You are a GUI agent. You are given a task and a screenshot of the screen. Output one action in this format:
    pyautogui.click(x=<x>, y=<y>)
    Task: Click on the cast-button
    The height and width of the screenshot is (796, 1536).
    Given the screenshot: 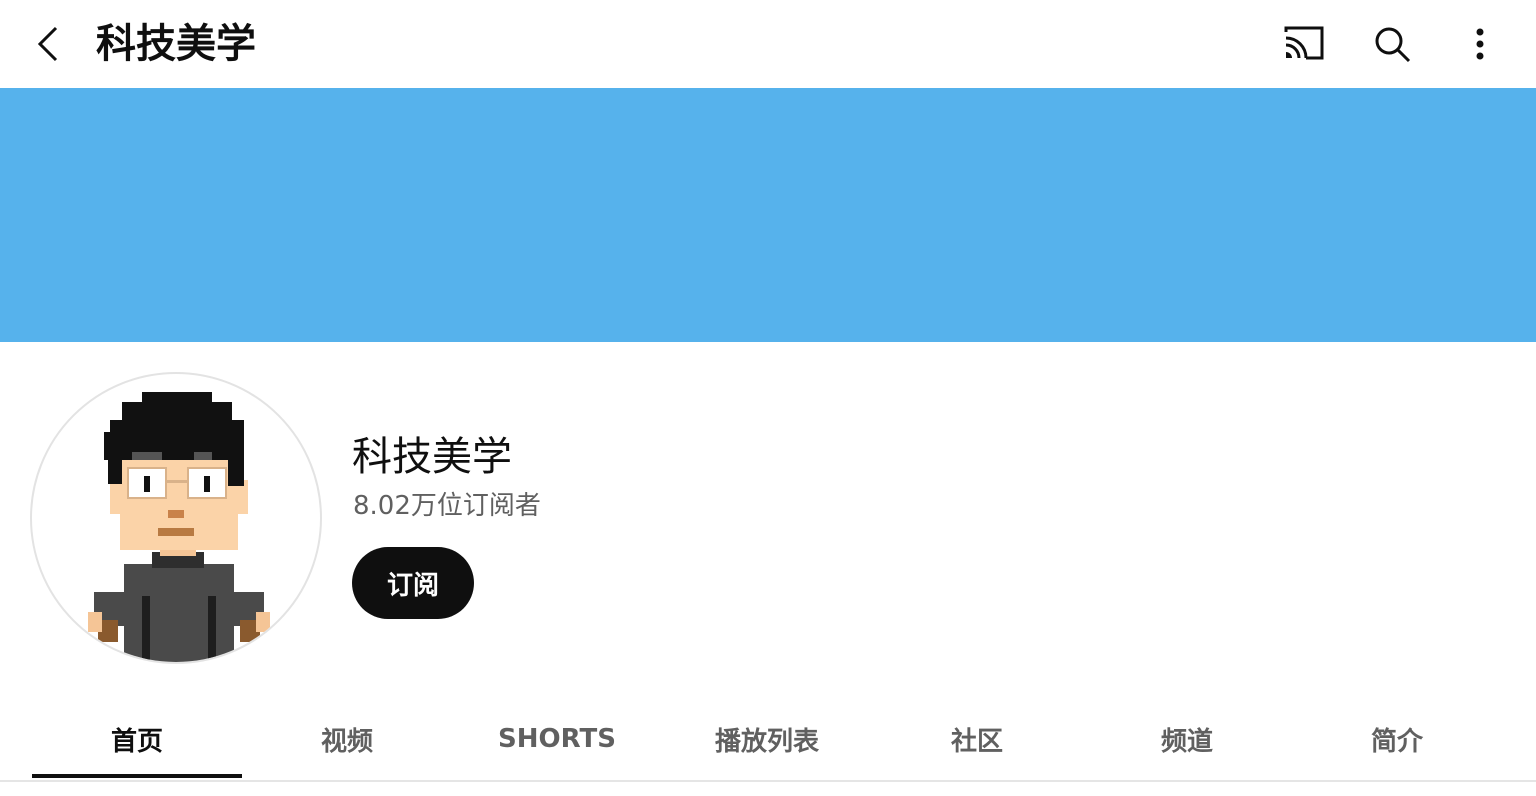 What is the action you would take?
    pyautogui.click(x=1304, y=44)
    